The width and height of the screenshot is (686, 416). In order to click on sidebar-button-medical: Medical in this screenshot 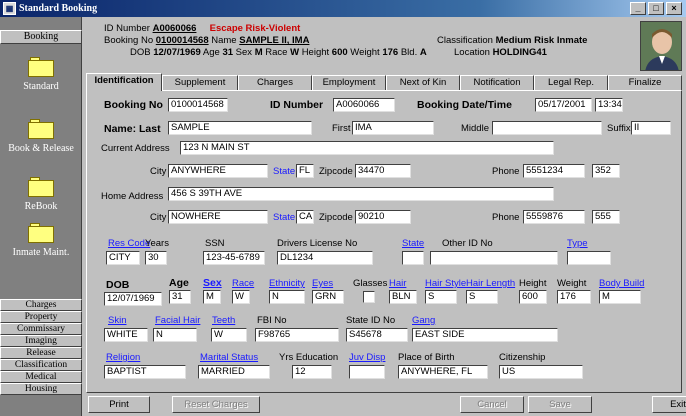, I will do `click(41, 377)`.